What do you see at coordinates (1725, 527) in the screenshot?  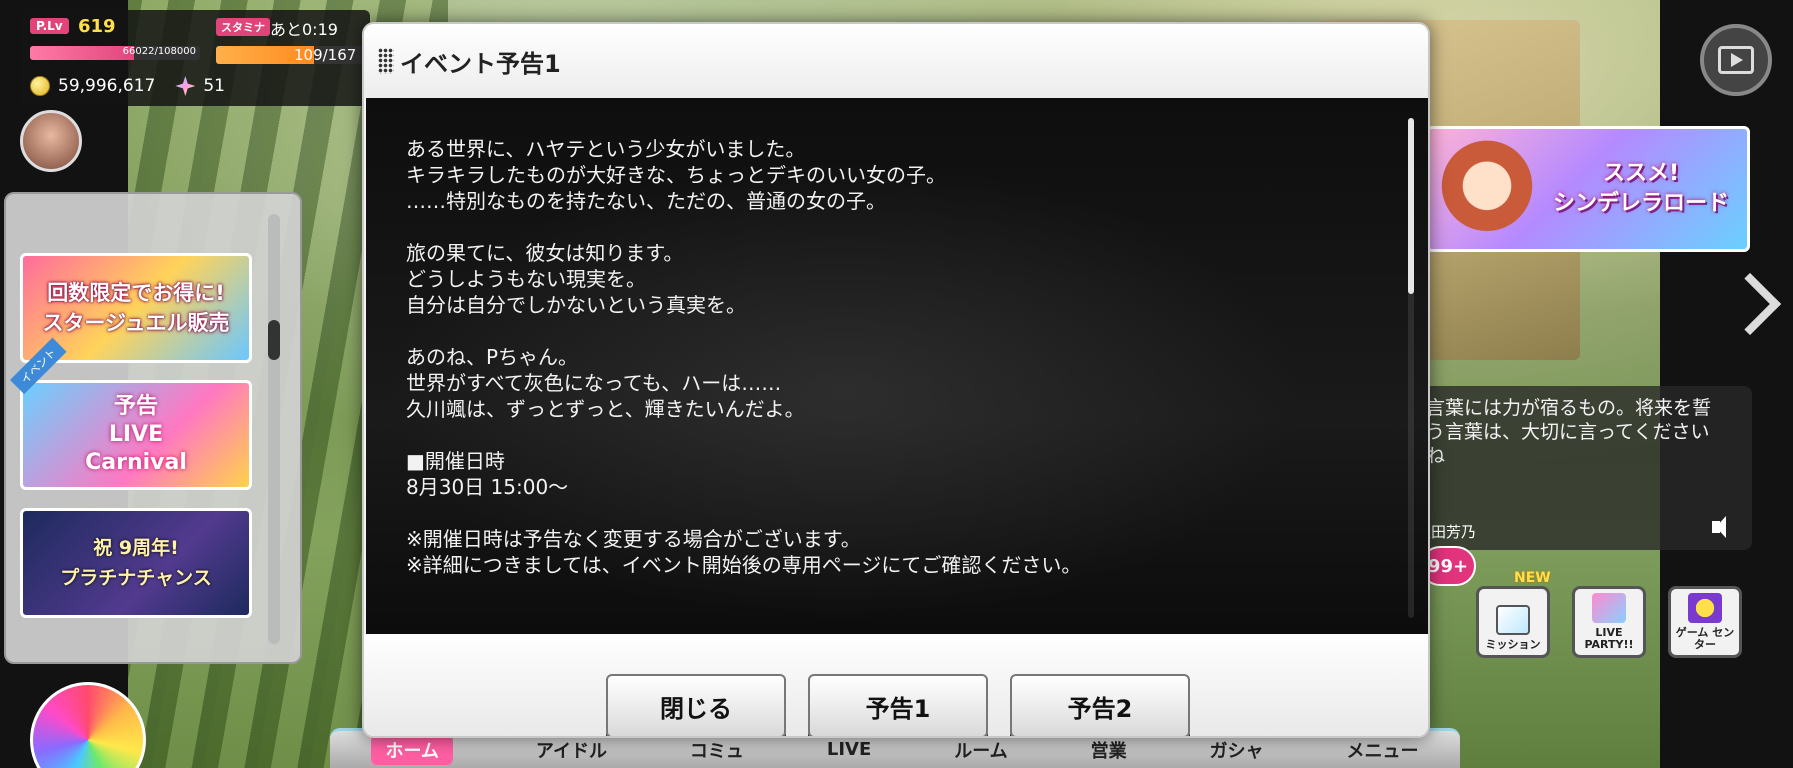 I see `speaker-sound-icon` at bounding box center [1725, 527].